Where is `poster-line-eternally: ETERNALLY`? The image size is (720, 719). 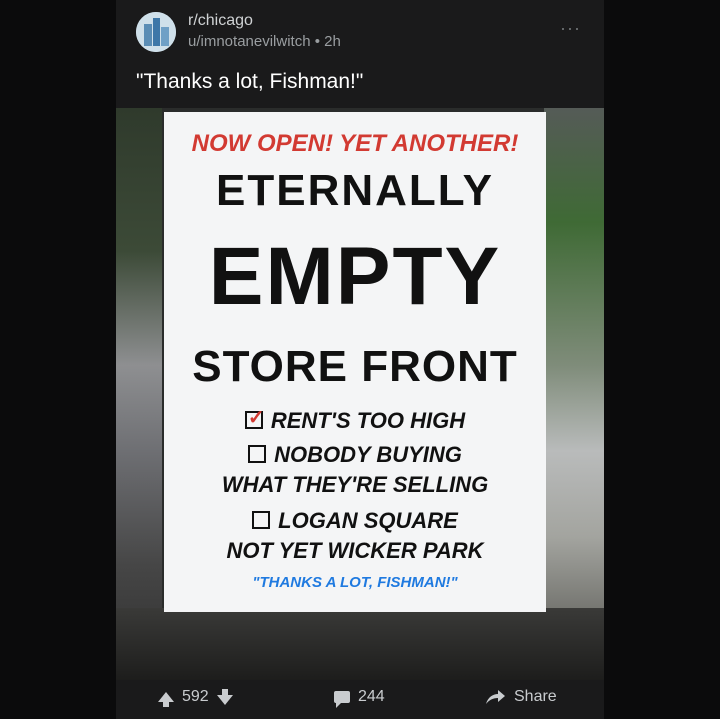 poster-line-eternally: ETERNALLY is located at coordinates (355, 190).